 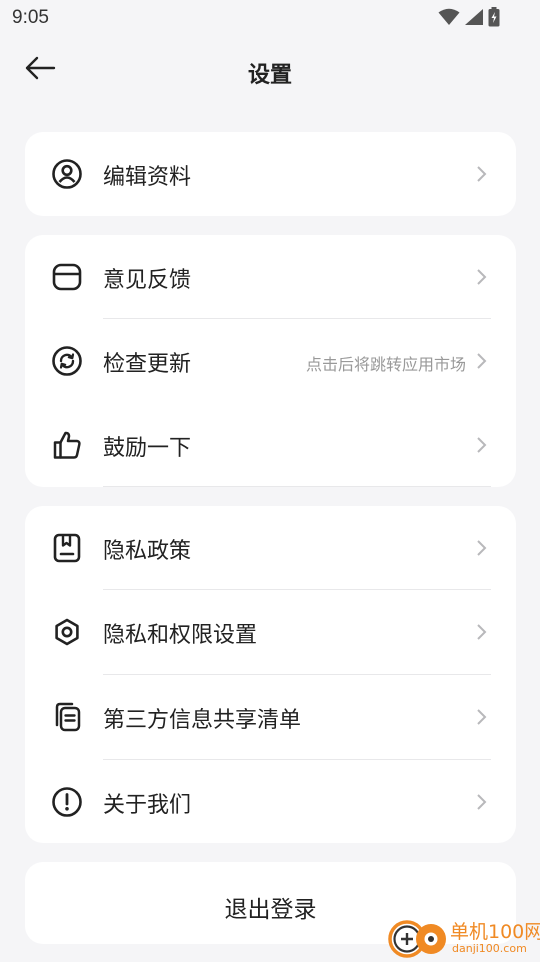 What do you see at coordinates (269, 75) in the screenshot?
I see `page-title: 设置` at bounding box center [269, 75].